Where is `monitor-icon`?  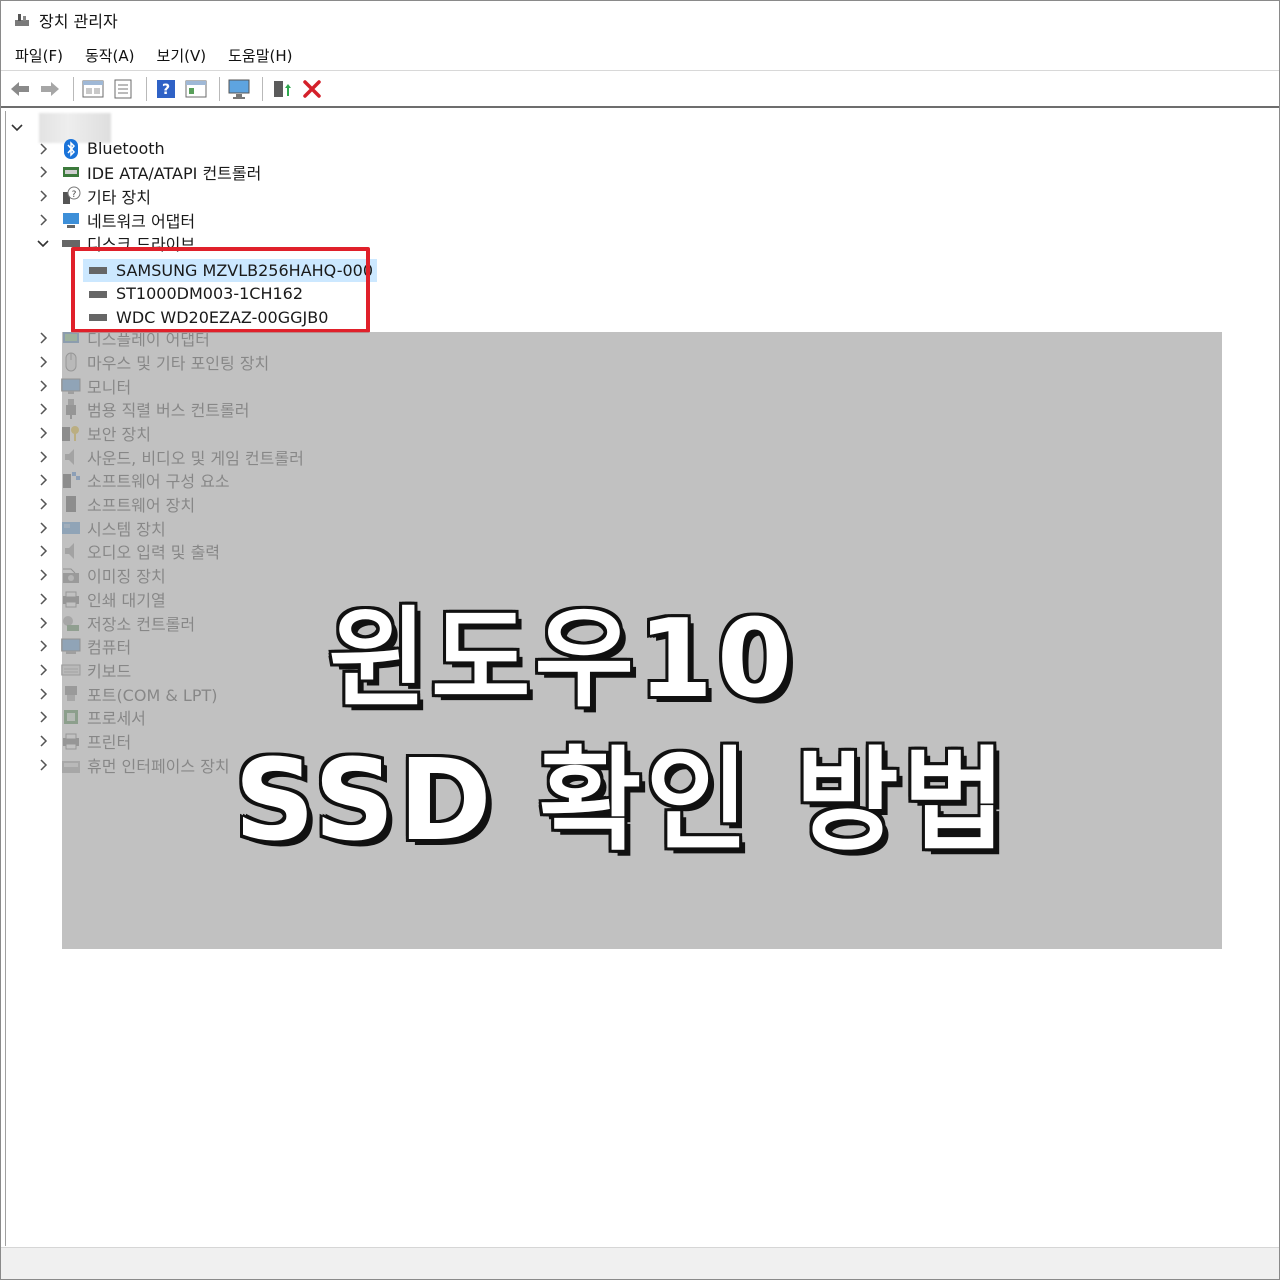
monitor-icon is located at coordinates (239, 89).